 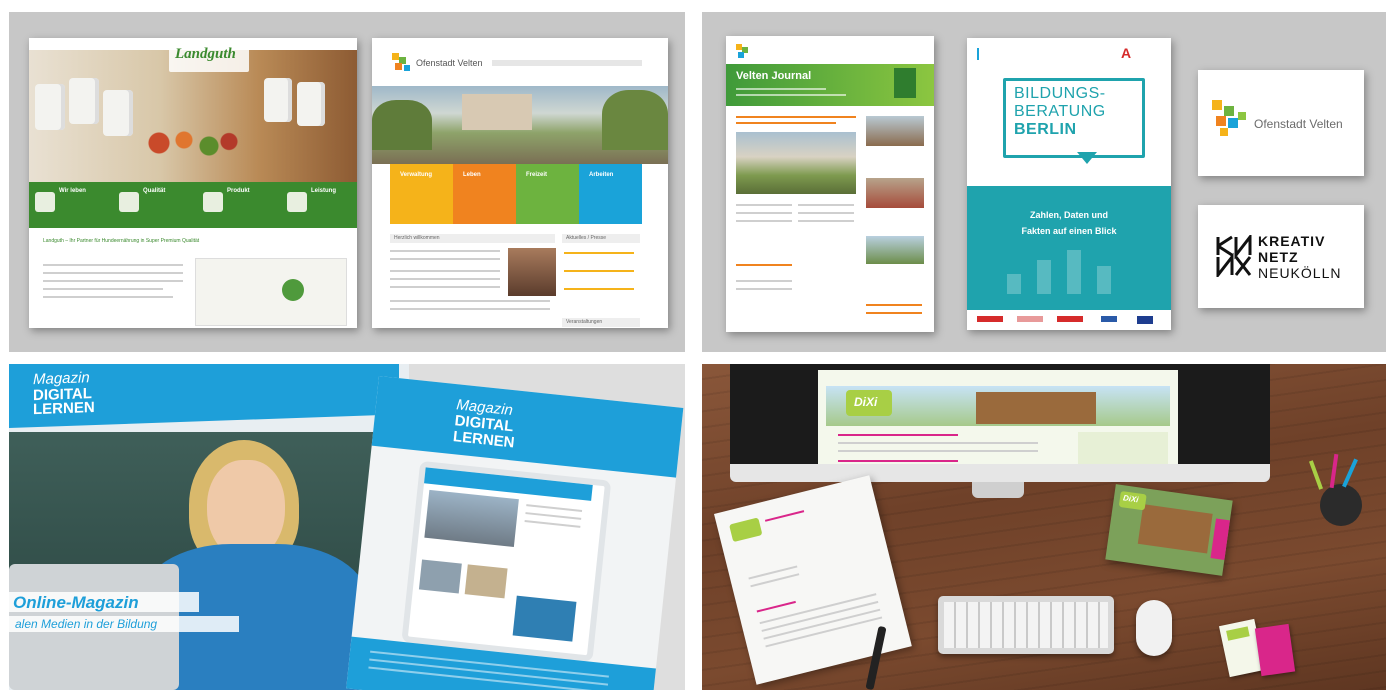 I want to click on cover-blue-band: Magazin DIGITAL LERNEN, so click(x=204, y=396).